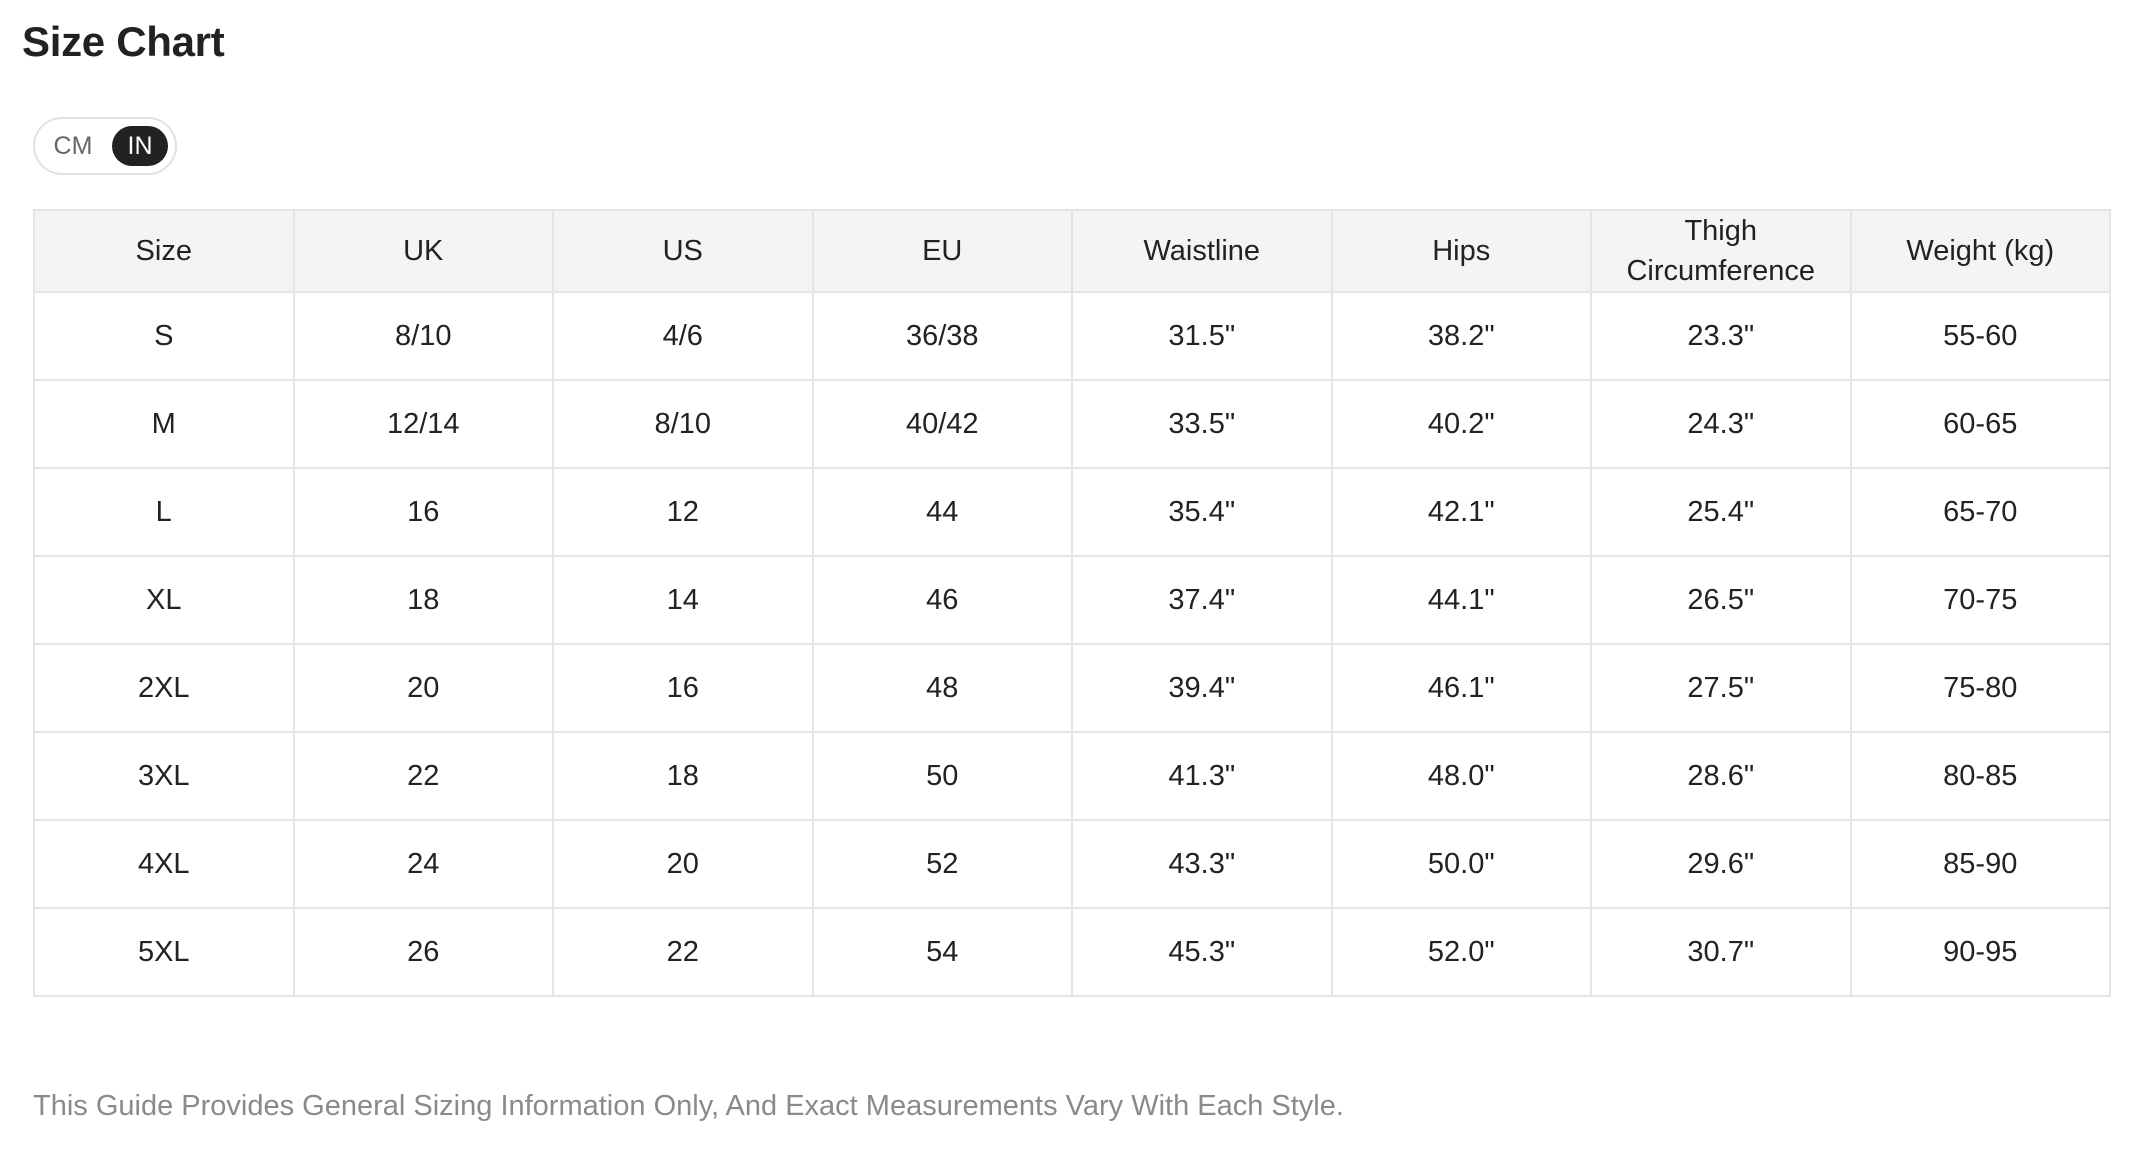  What do you see at coordinates (683, 600) in the screenshot?
I see `cell-us: 14` at bounding box center [683, 600].